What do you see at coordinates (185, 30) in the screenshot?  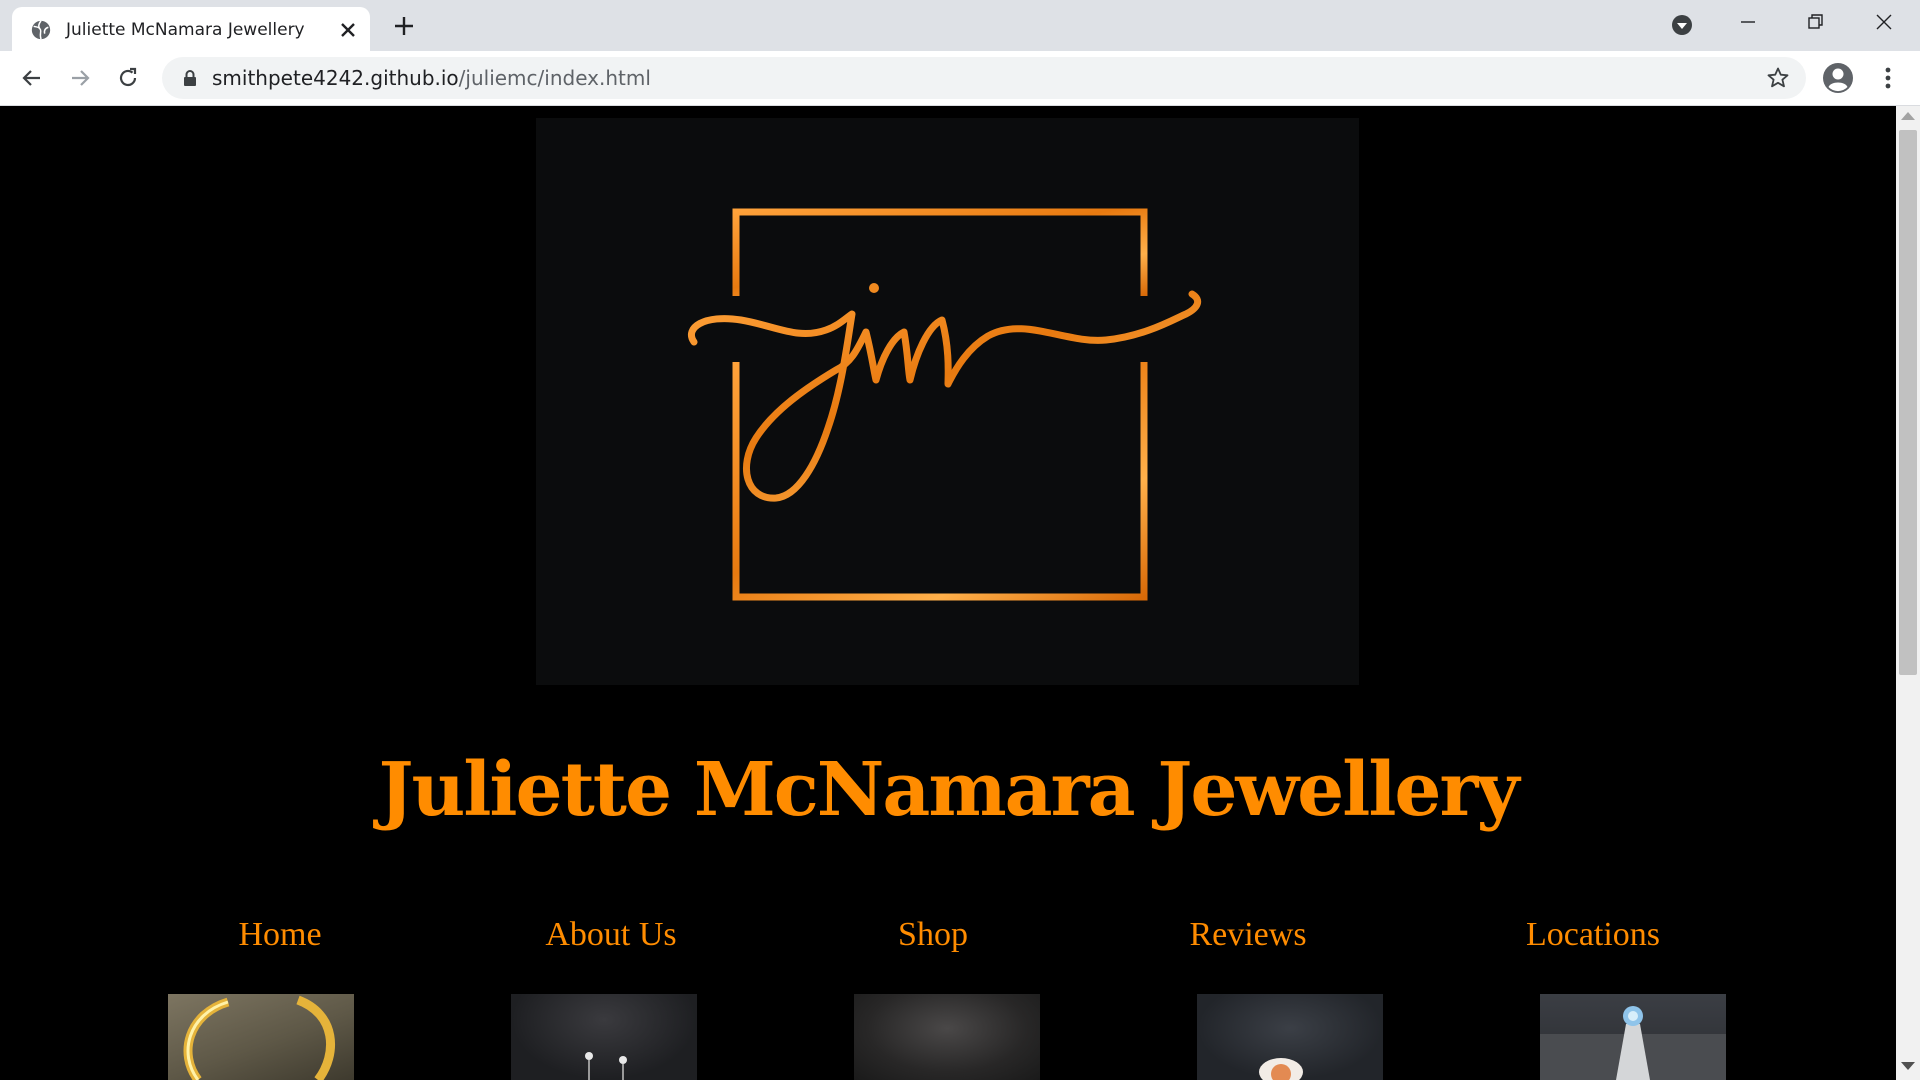 I see `tab-title: Juliette McNamara Jewellery` at bounding box center [185, 30].